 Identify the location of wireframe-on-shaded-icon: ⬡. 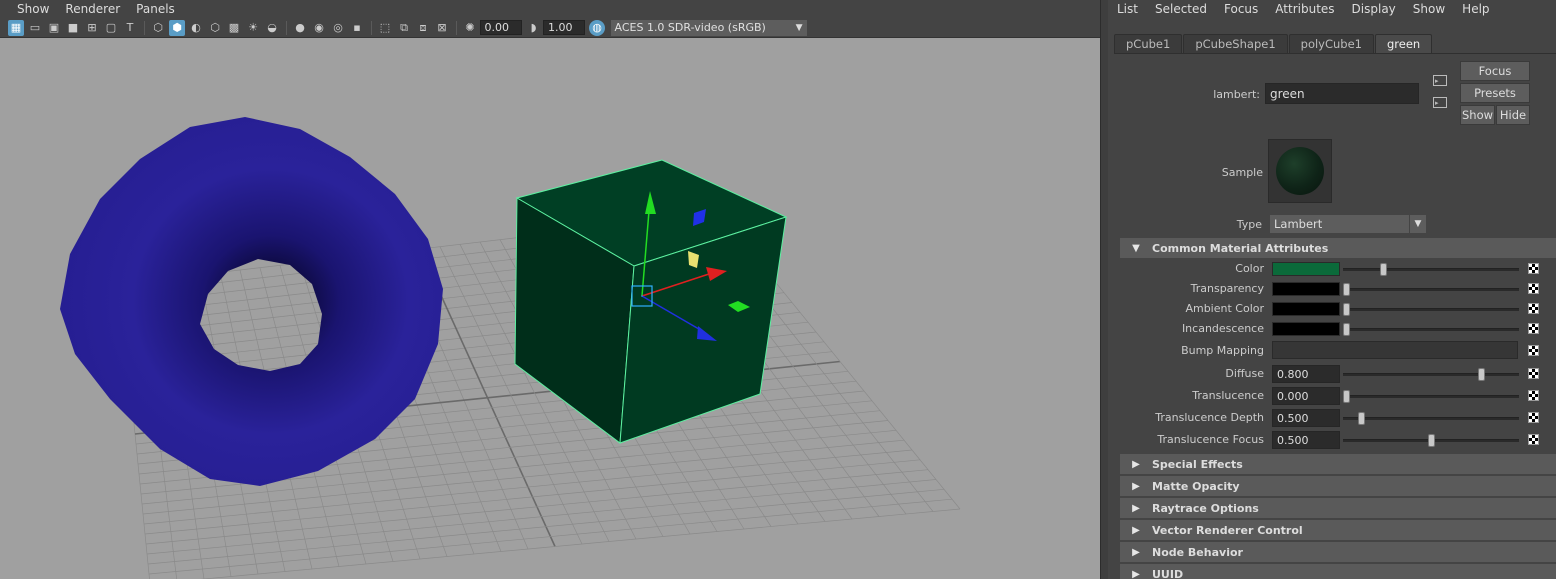
(215, 28).